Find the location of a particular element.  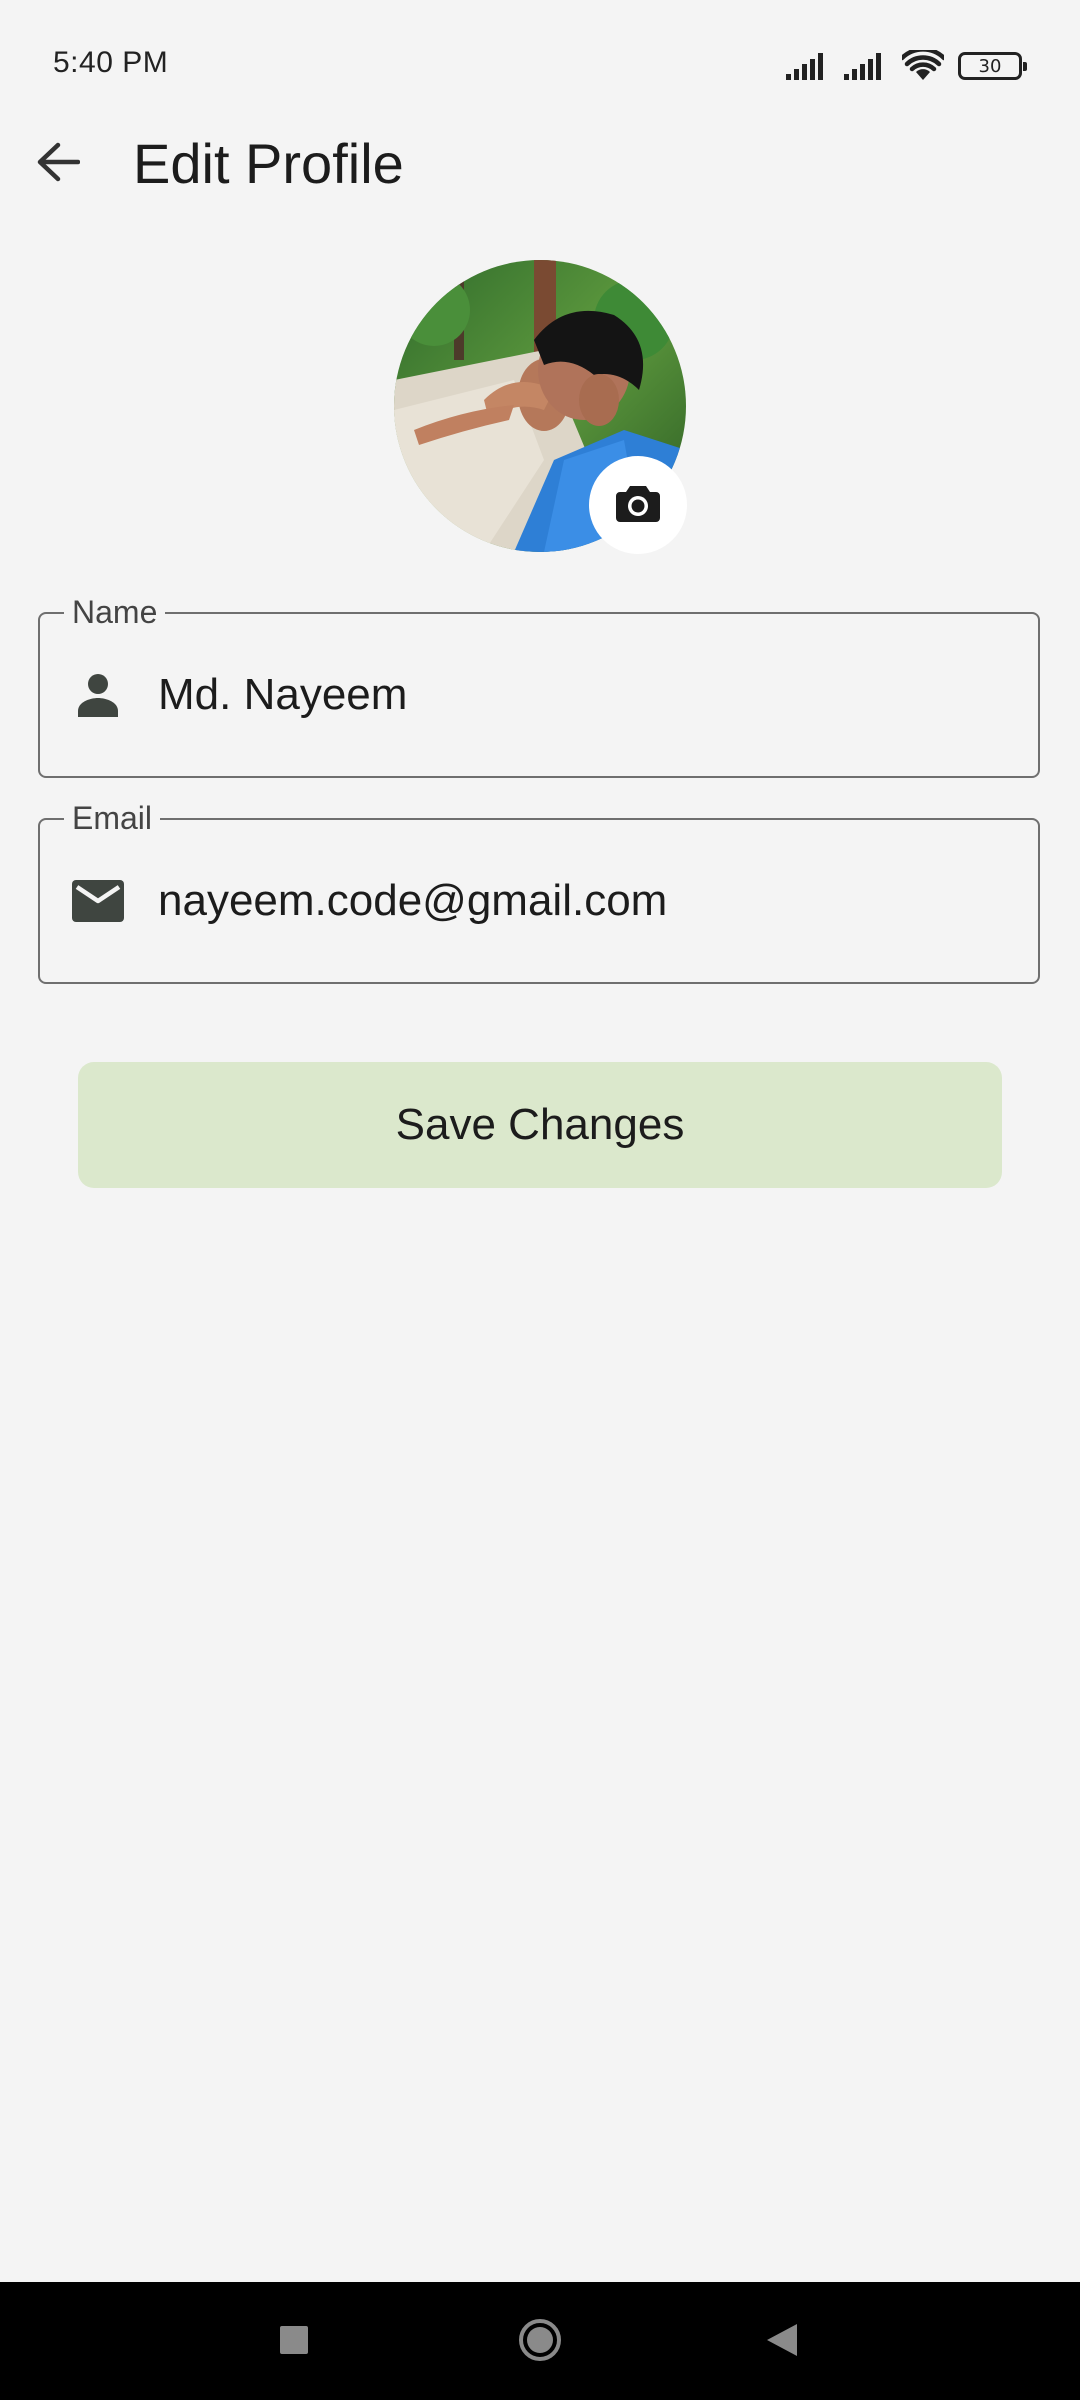

home-button is located at coordinates (540, 2342).